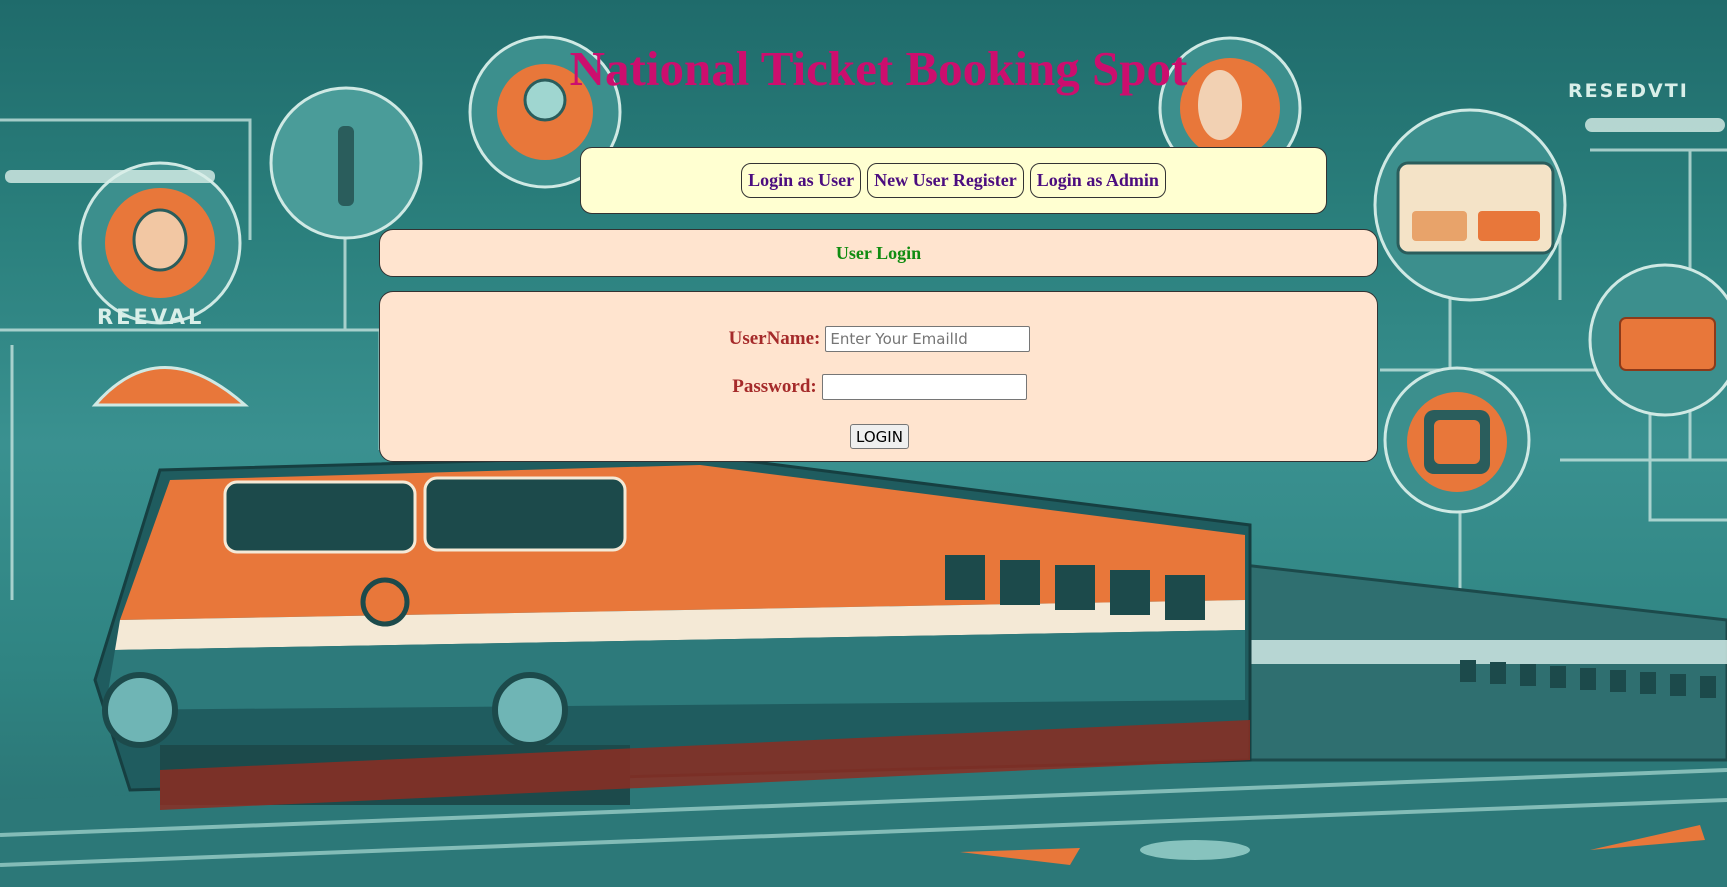 Image resolution: width=1727 pixels, height=887 pixels. Describe the element at coordinates (801, 180) in the screenshot. I see `login-as-user-button: Login as User` at that location.